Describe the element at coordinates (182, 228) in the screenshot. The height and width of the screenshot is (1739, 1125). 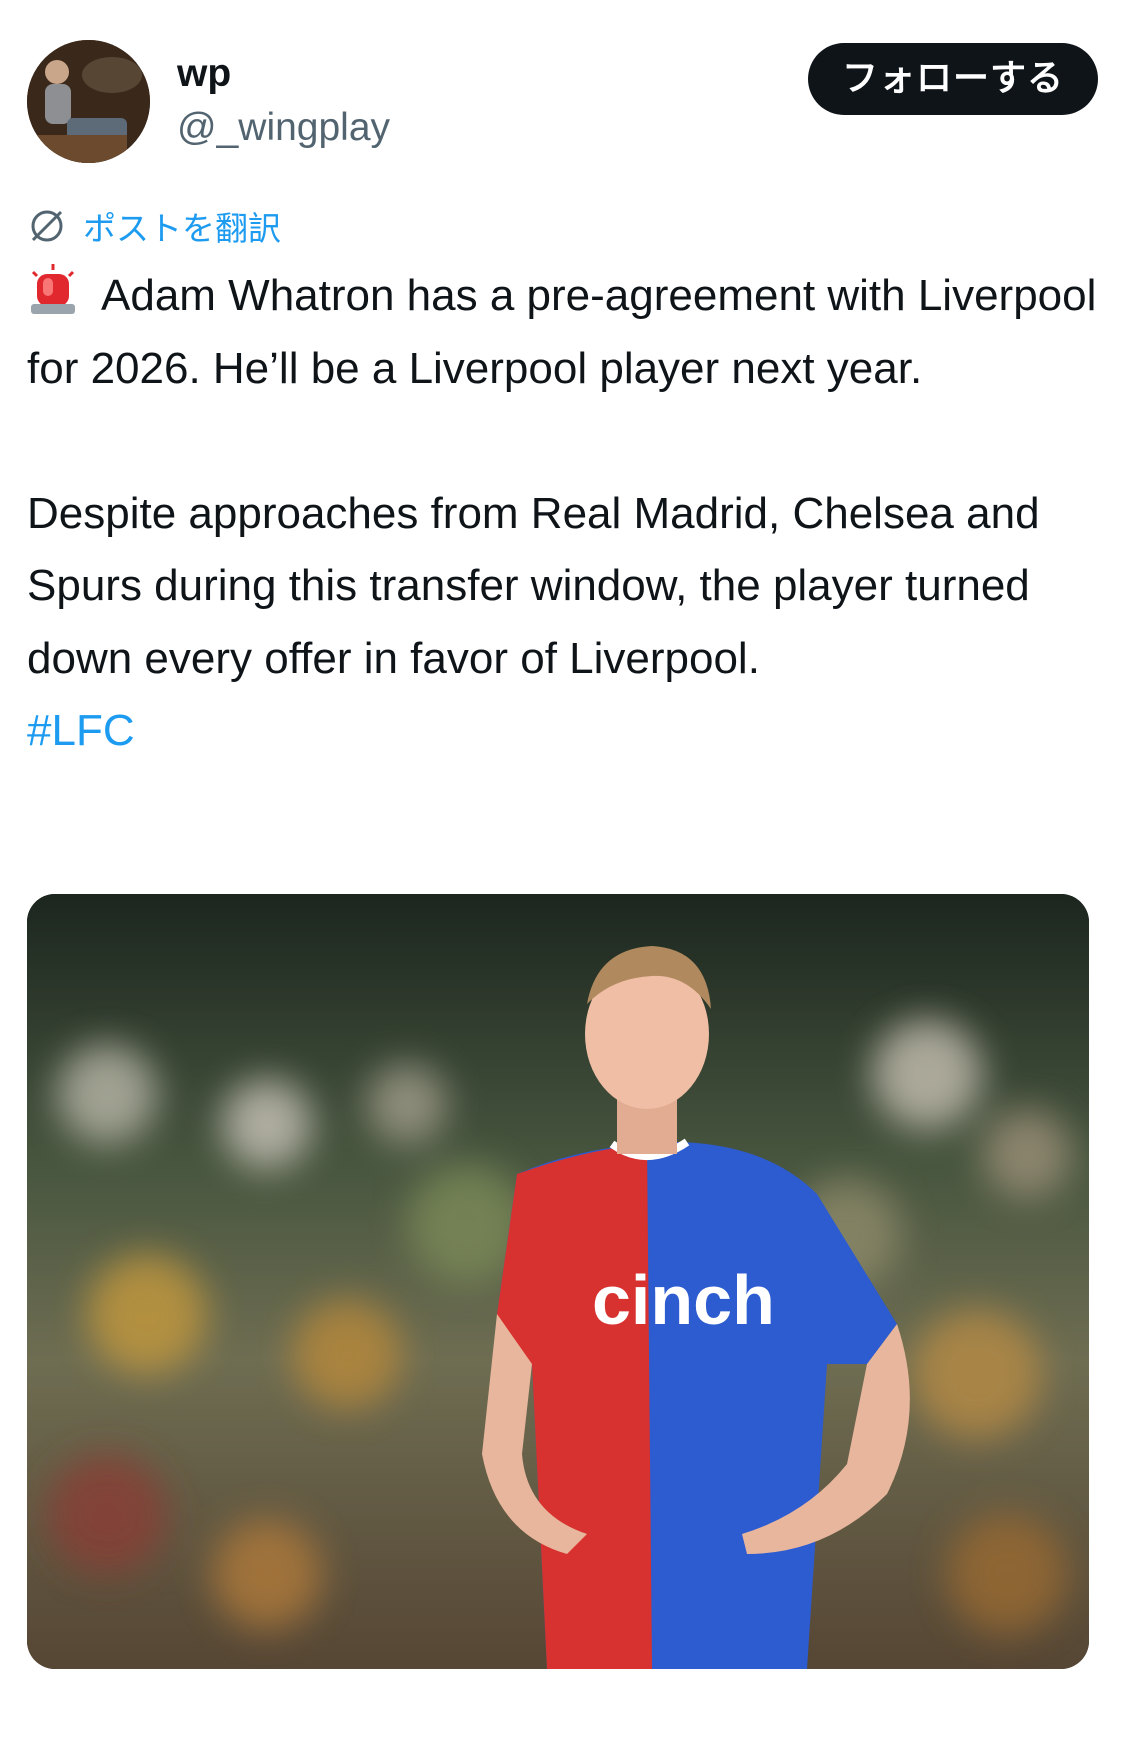
I see `translate-label: ポストを翻訳` at that location.